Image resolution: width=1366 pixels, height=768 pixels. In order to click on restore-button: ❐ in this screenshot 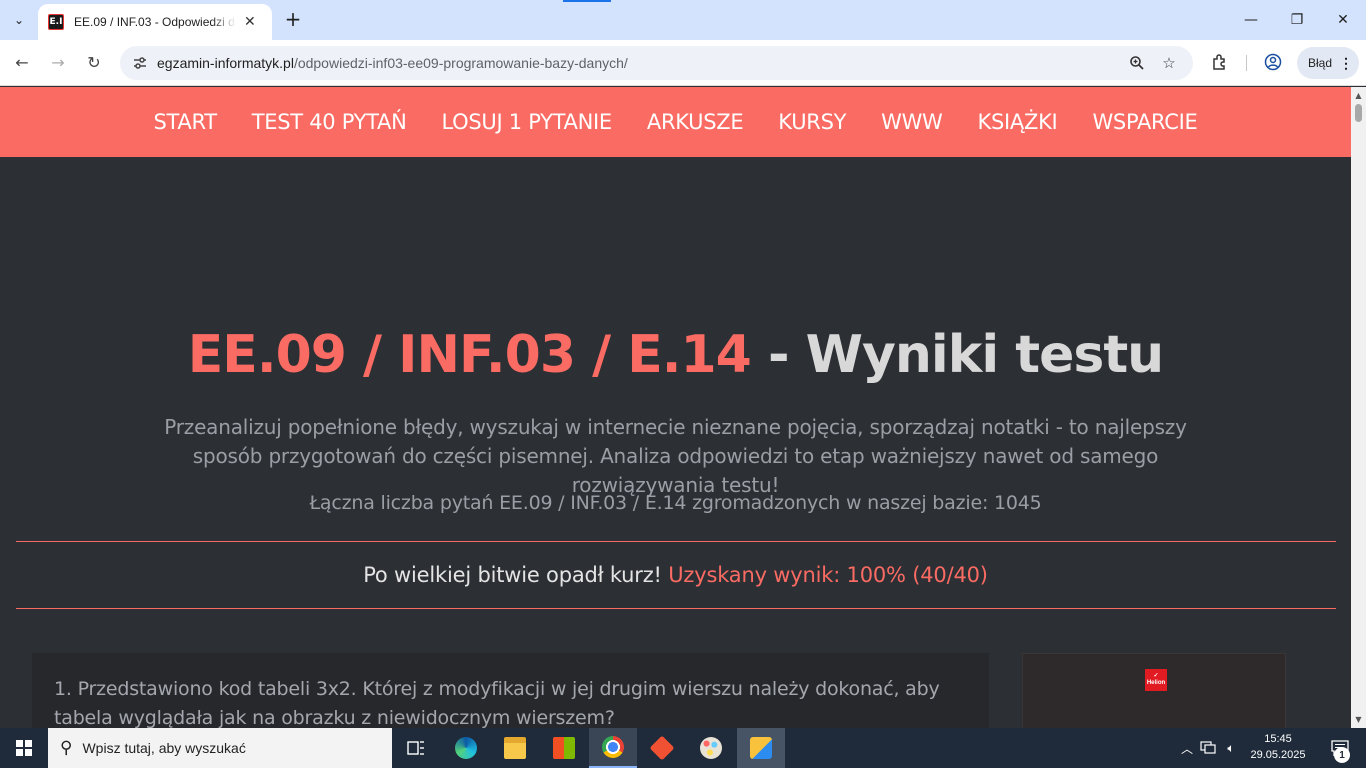, I will do `click(1297, 20)`.